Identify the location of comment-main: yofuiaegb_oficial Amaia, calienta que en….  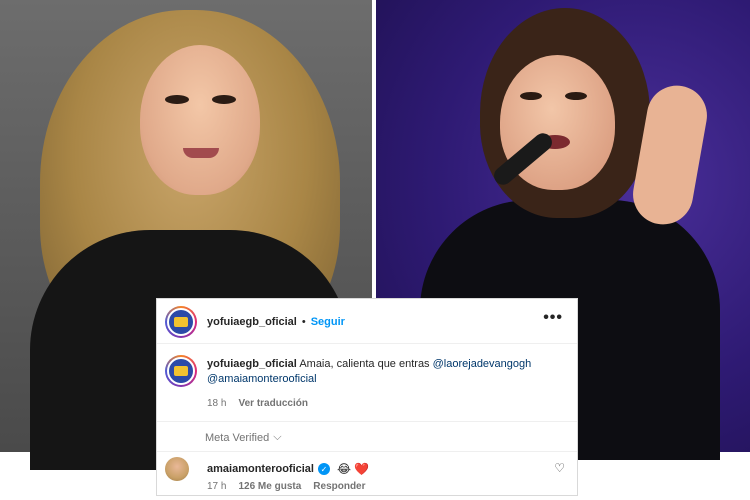
(366, 371).